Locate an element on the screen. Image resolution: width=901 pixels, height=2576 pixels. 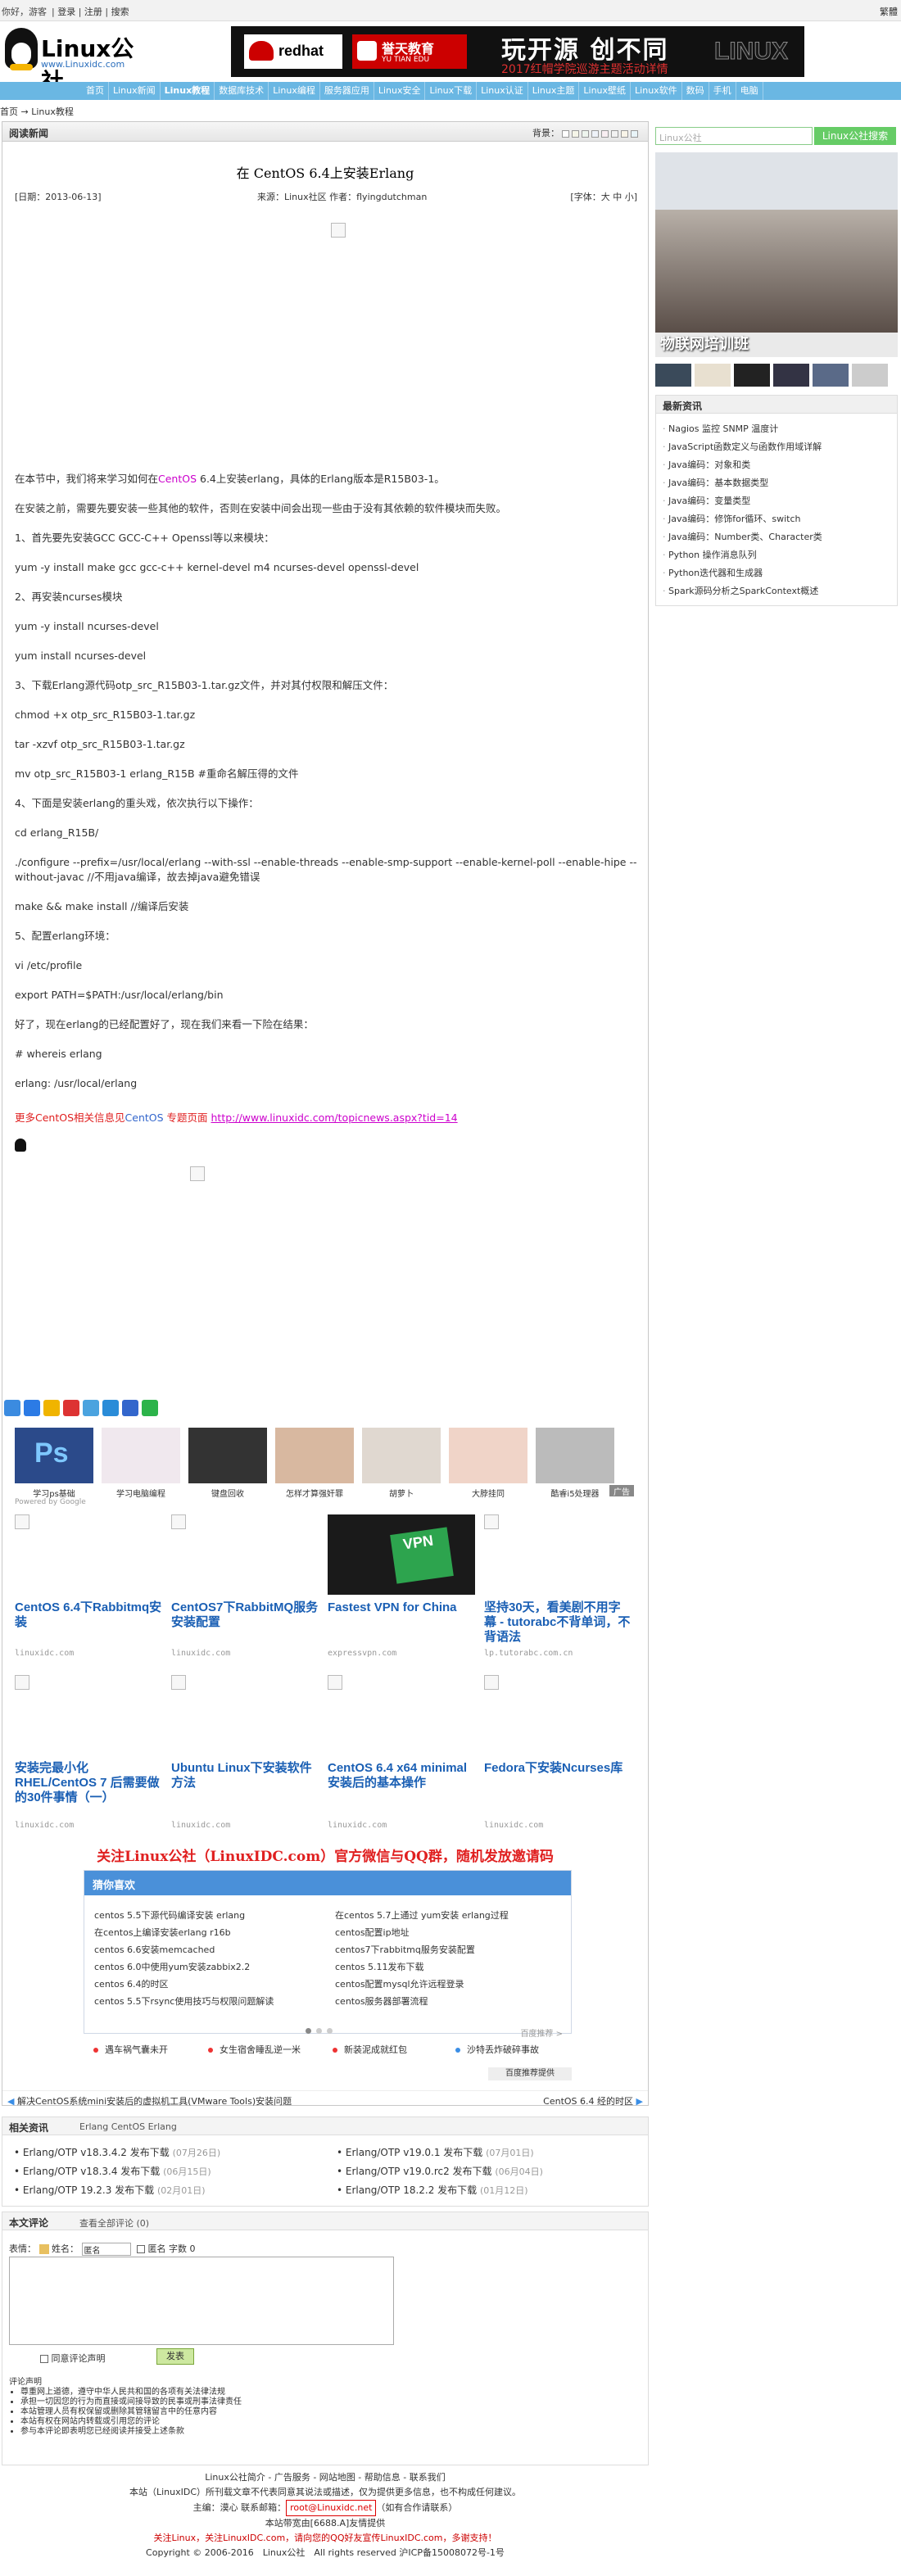
recommend-more-link: 百度推荐 > is located at coordinates (542, 2032).